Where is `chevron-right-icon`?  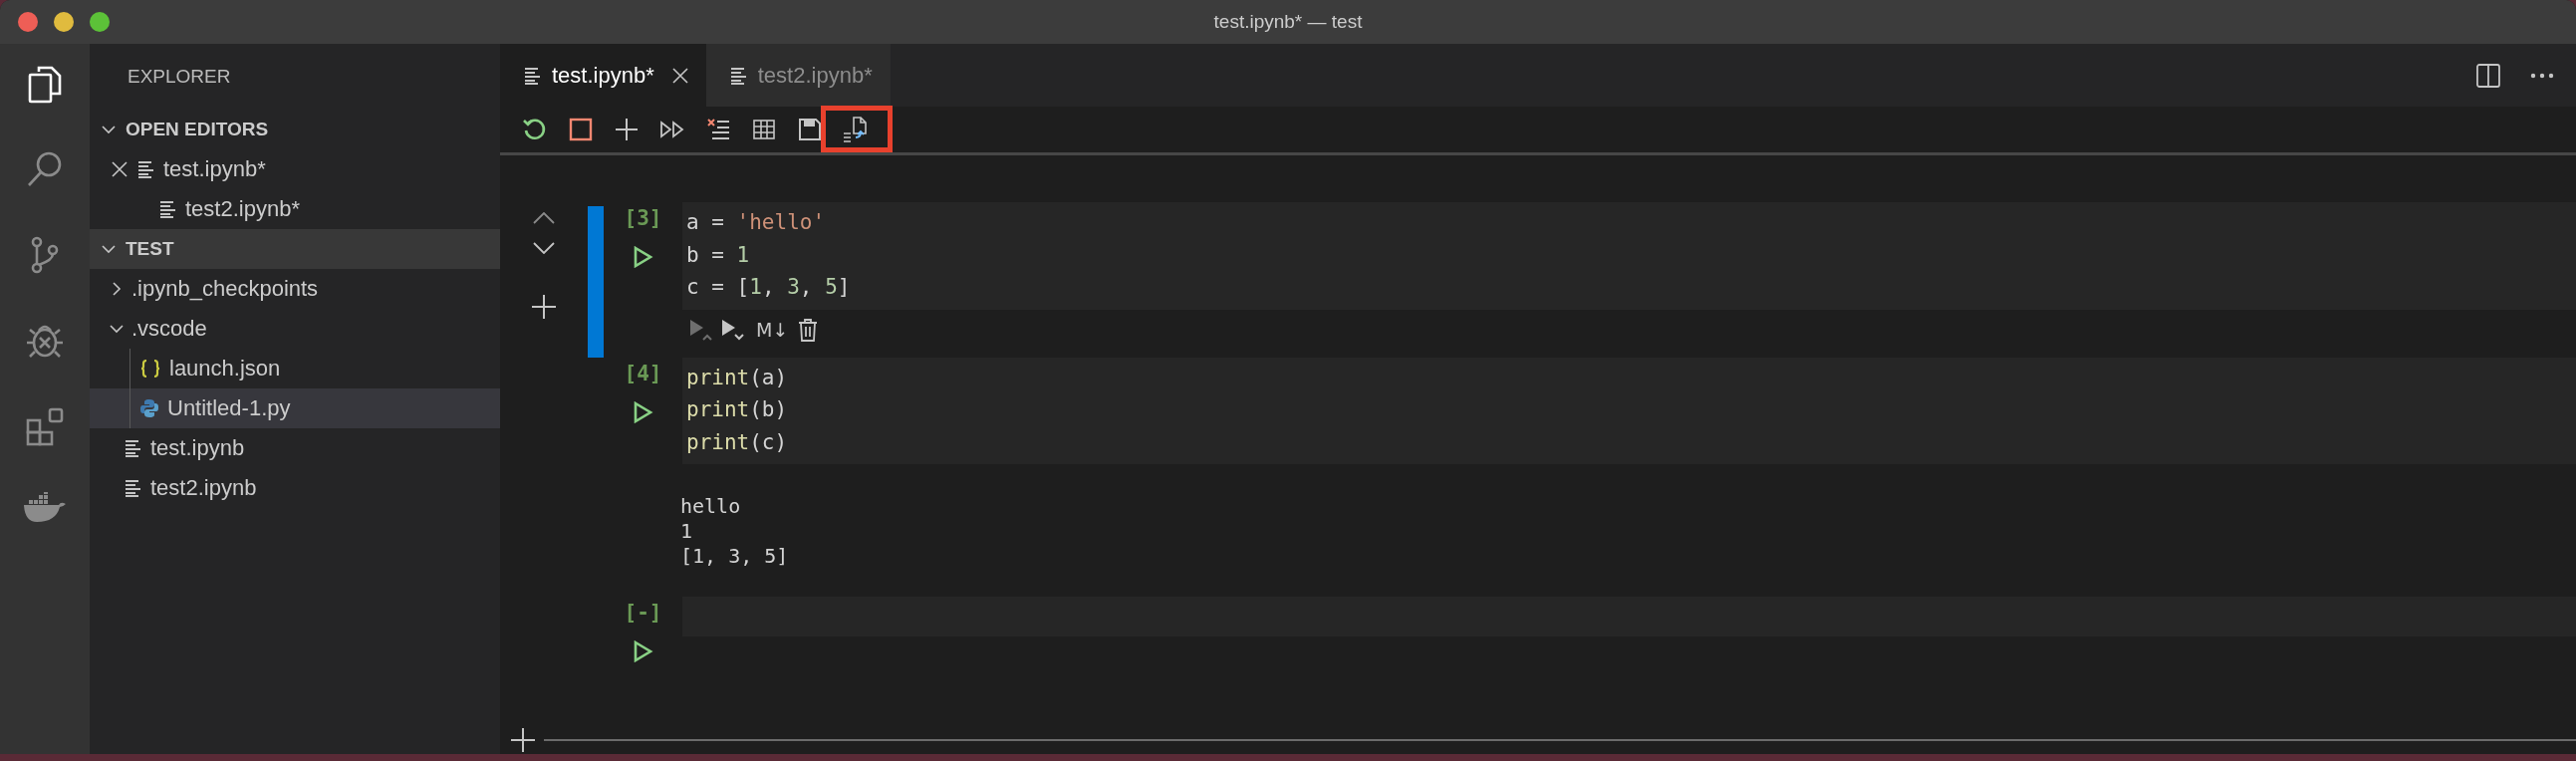
chevron-right-icon is located at coordinates (117, 289).